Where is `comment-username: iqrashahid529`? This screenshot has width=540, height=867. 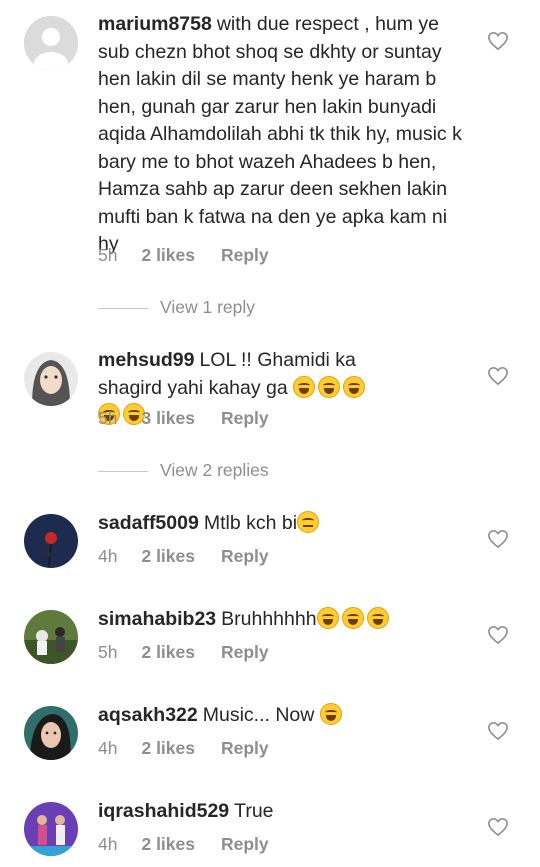 comment-username: iqrashahid529 is located at coordinates (163, 811).